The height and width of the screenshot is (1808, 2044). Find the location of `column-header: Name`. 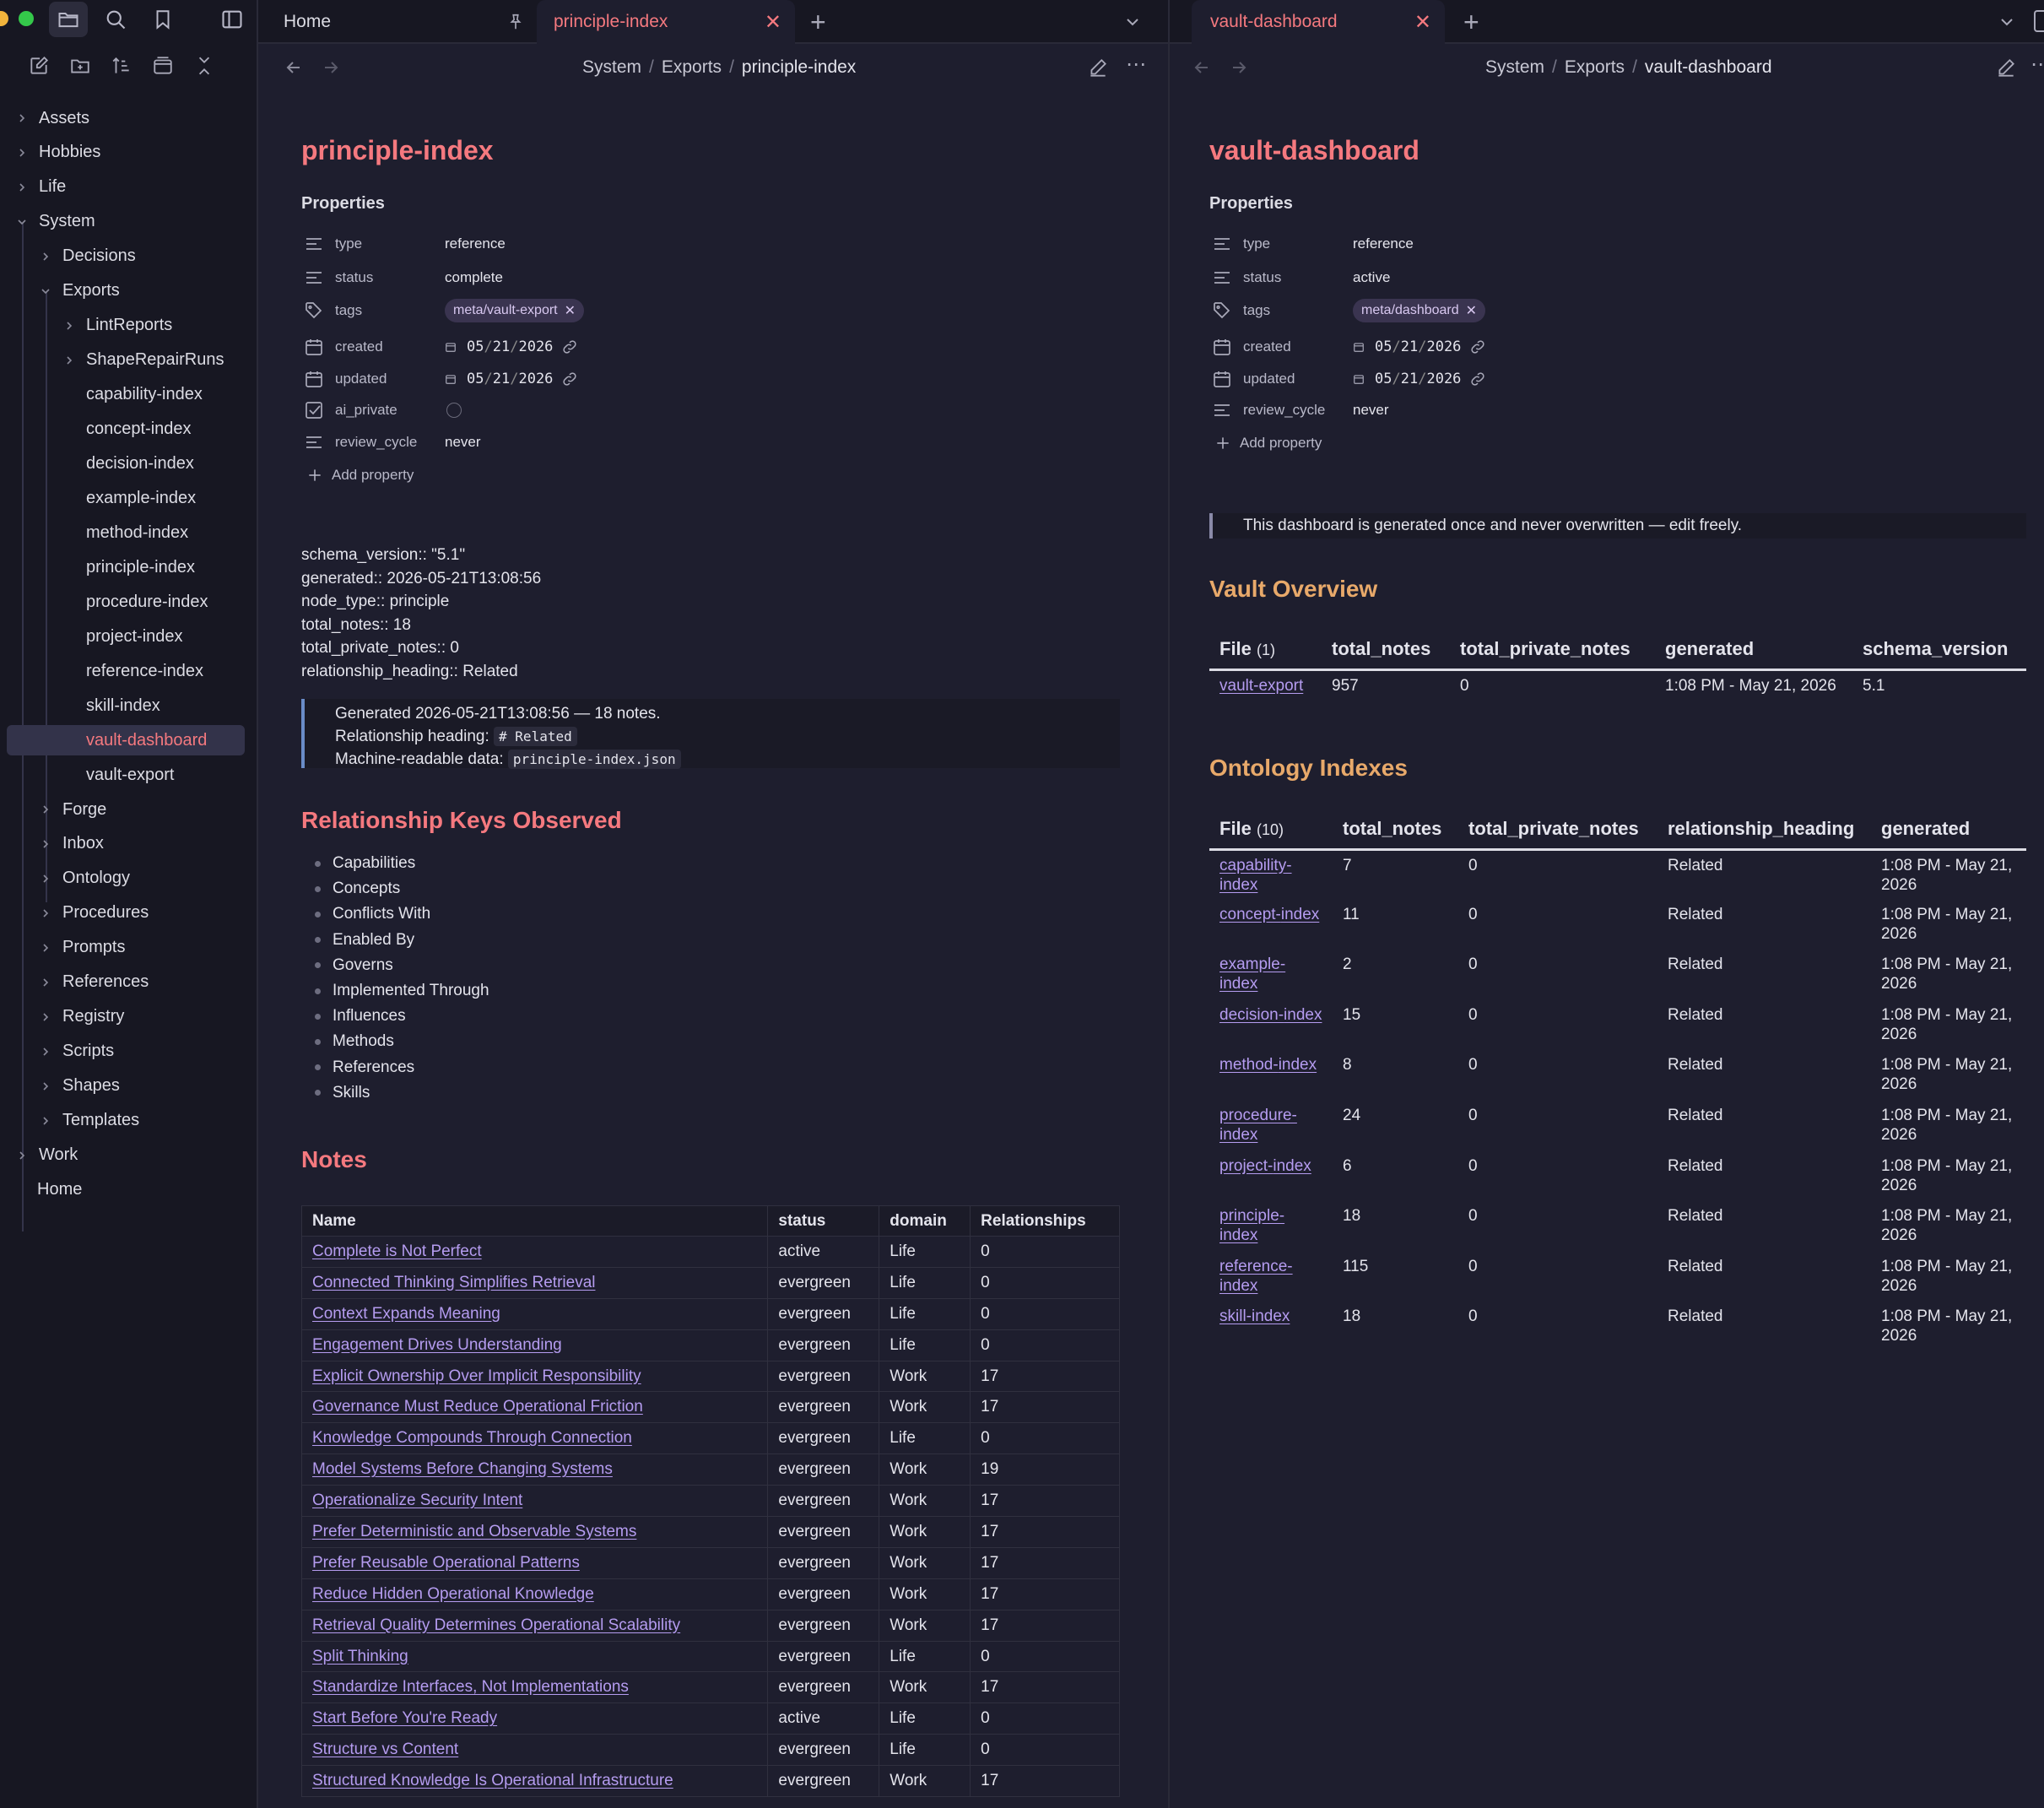

column-header: Name is located at coordinates (535, 1221).